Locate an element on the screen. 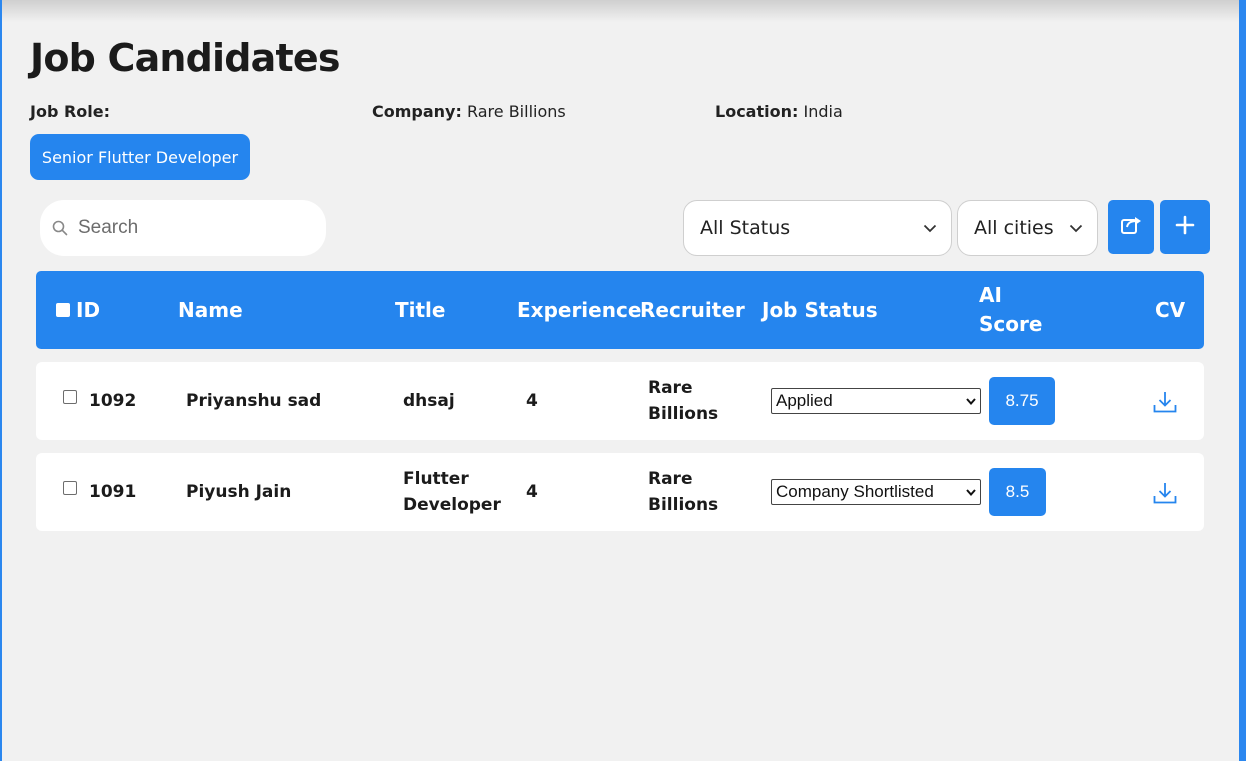  company-label: Company: is located at coordinates (417, 111).